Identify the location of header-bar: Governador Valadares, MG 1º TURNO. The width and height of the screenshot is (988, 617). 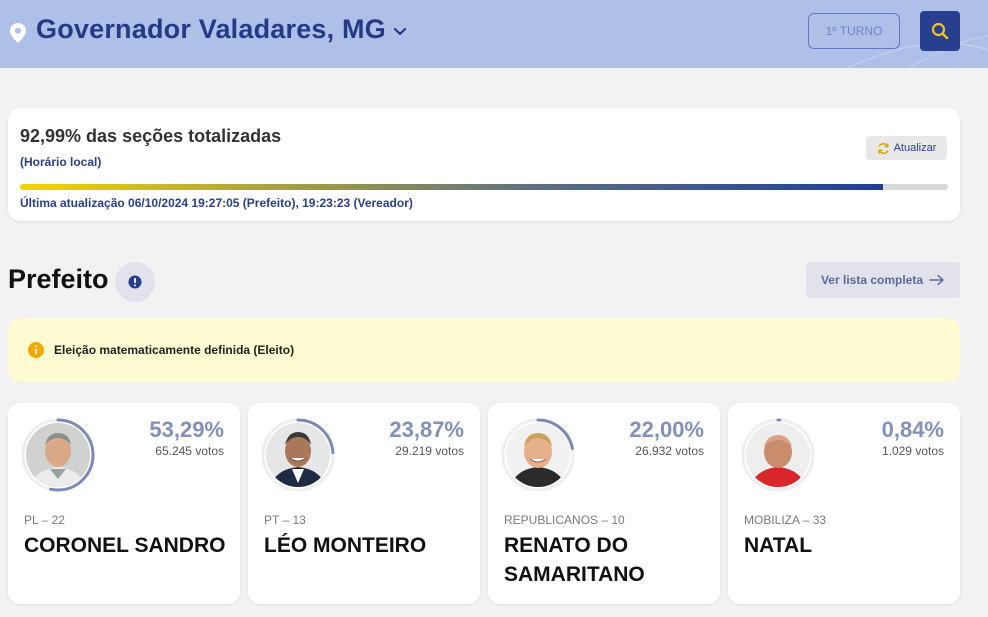
(494, 34).